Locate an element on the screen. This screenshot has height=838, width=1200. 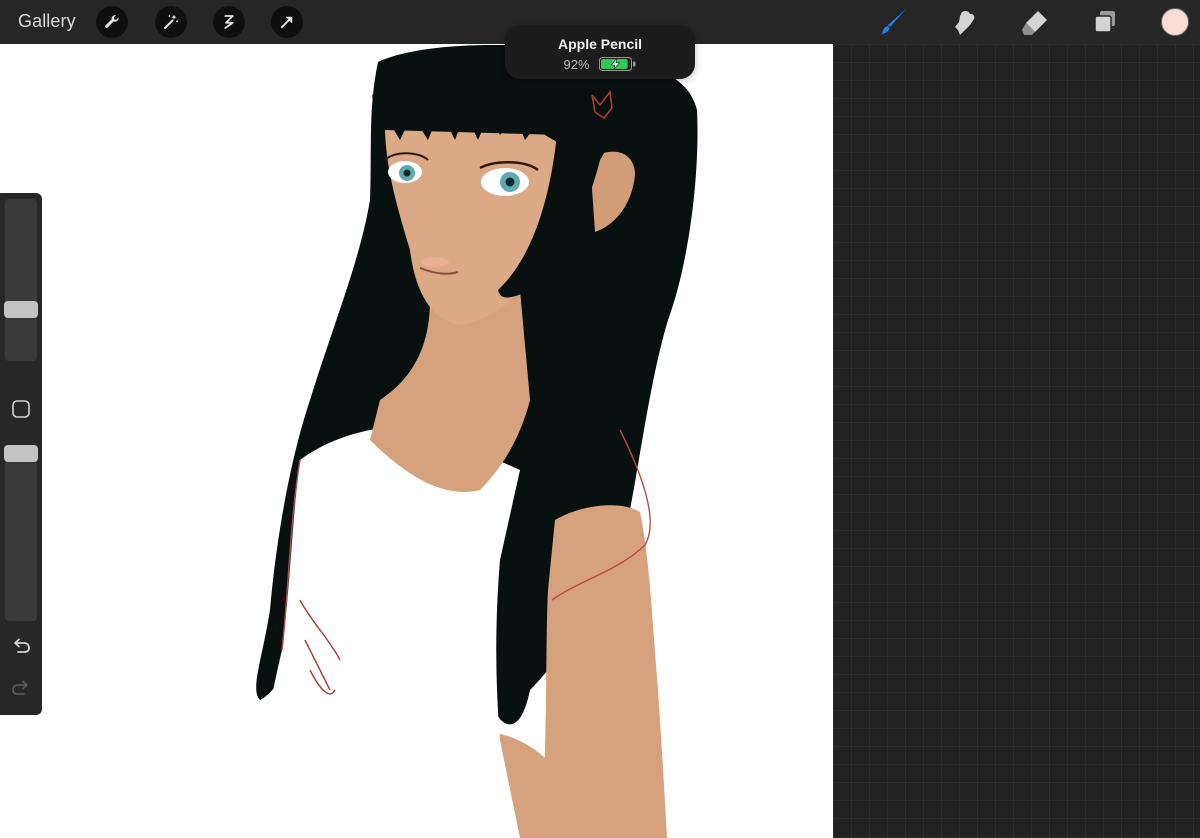
left-sidebar is located at coordinates (21, 454).